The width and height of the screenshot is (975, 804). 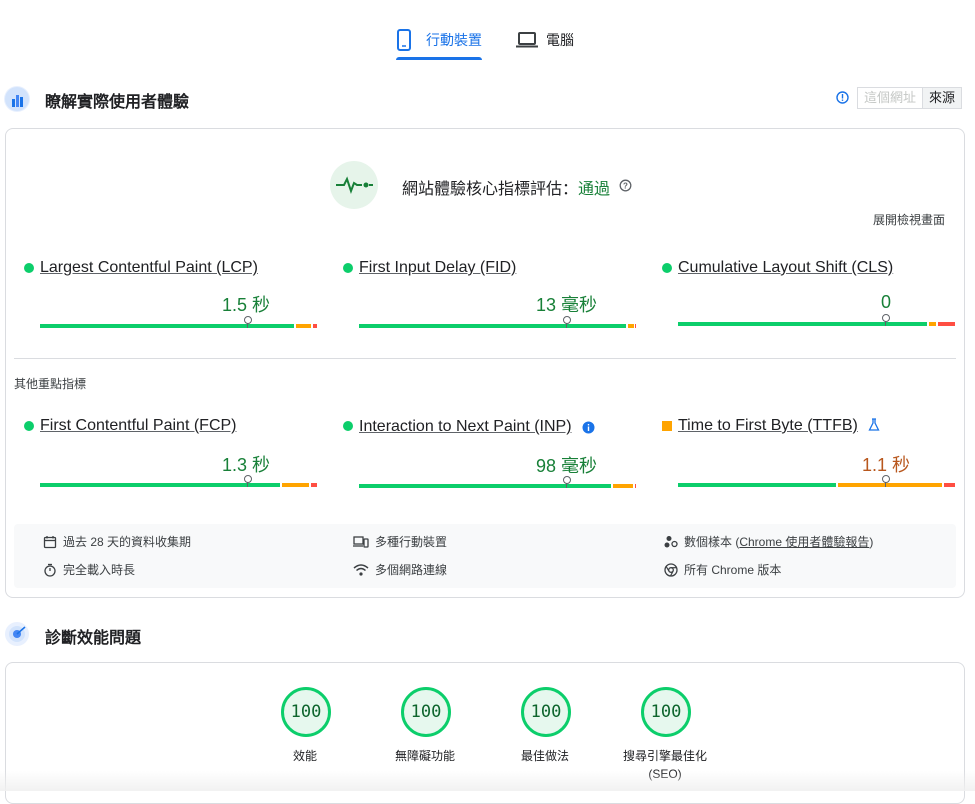 I want to click on metric-ttfb-marker, so click(x=886, y=479).